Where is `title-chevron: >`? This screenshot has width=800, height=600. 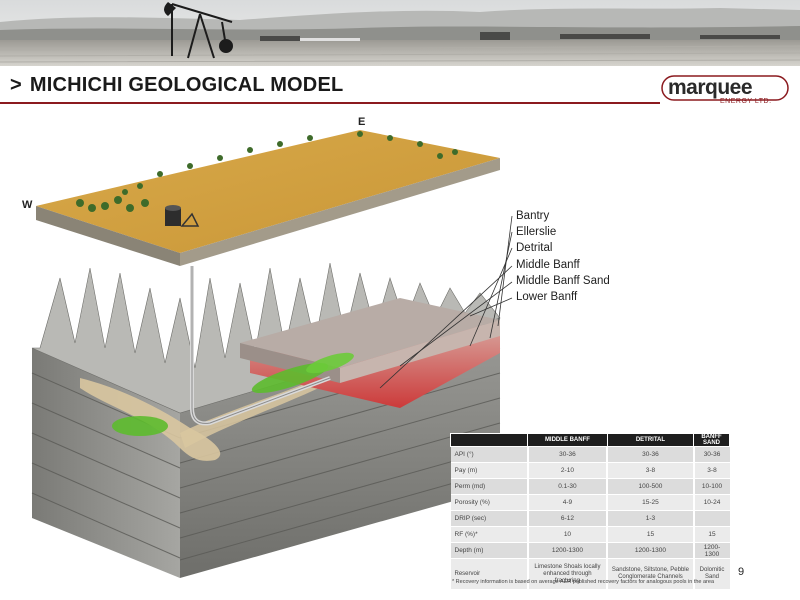 title-chevron: > is located at coordinates (16, 85).